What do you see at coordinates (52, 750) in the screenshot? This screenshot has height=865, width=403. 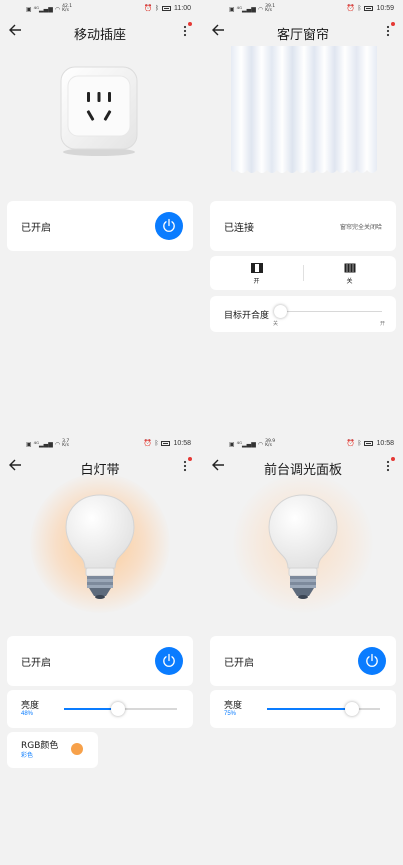 I see `rgb-color-card: RGB颜色 彩色` at bounding box center [52, 750].